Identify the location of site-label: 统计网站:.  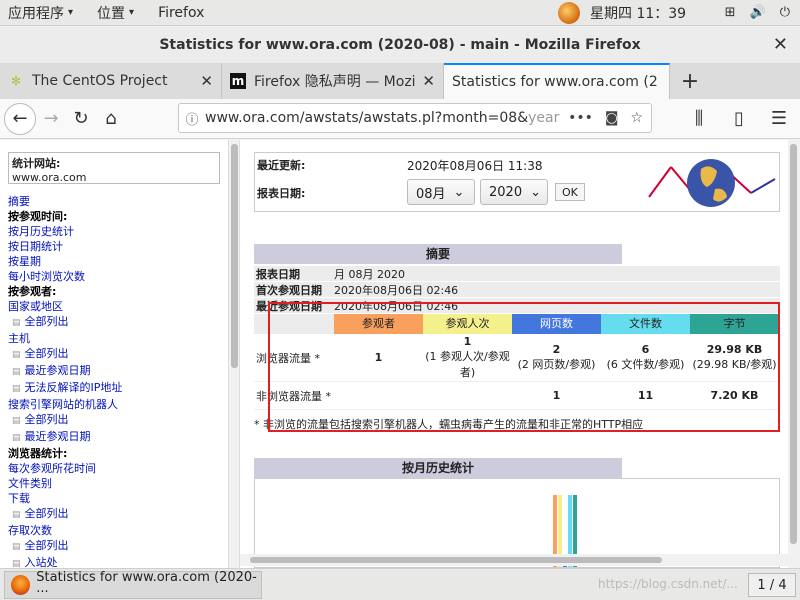
(36, 163).